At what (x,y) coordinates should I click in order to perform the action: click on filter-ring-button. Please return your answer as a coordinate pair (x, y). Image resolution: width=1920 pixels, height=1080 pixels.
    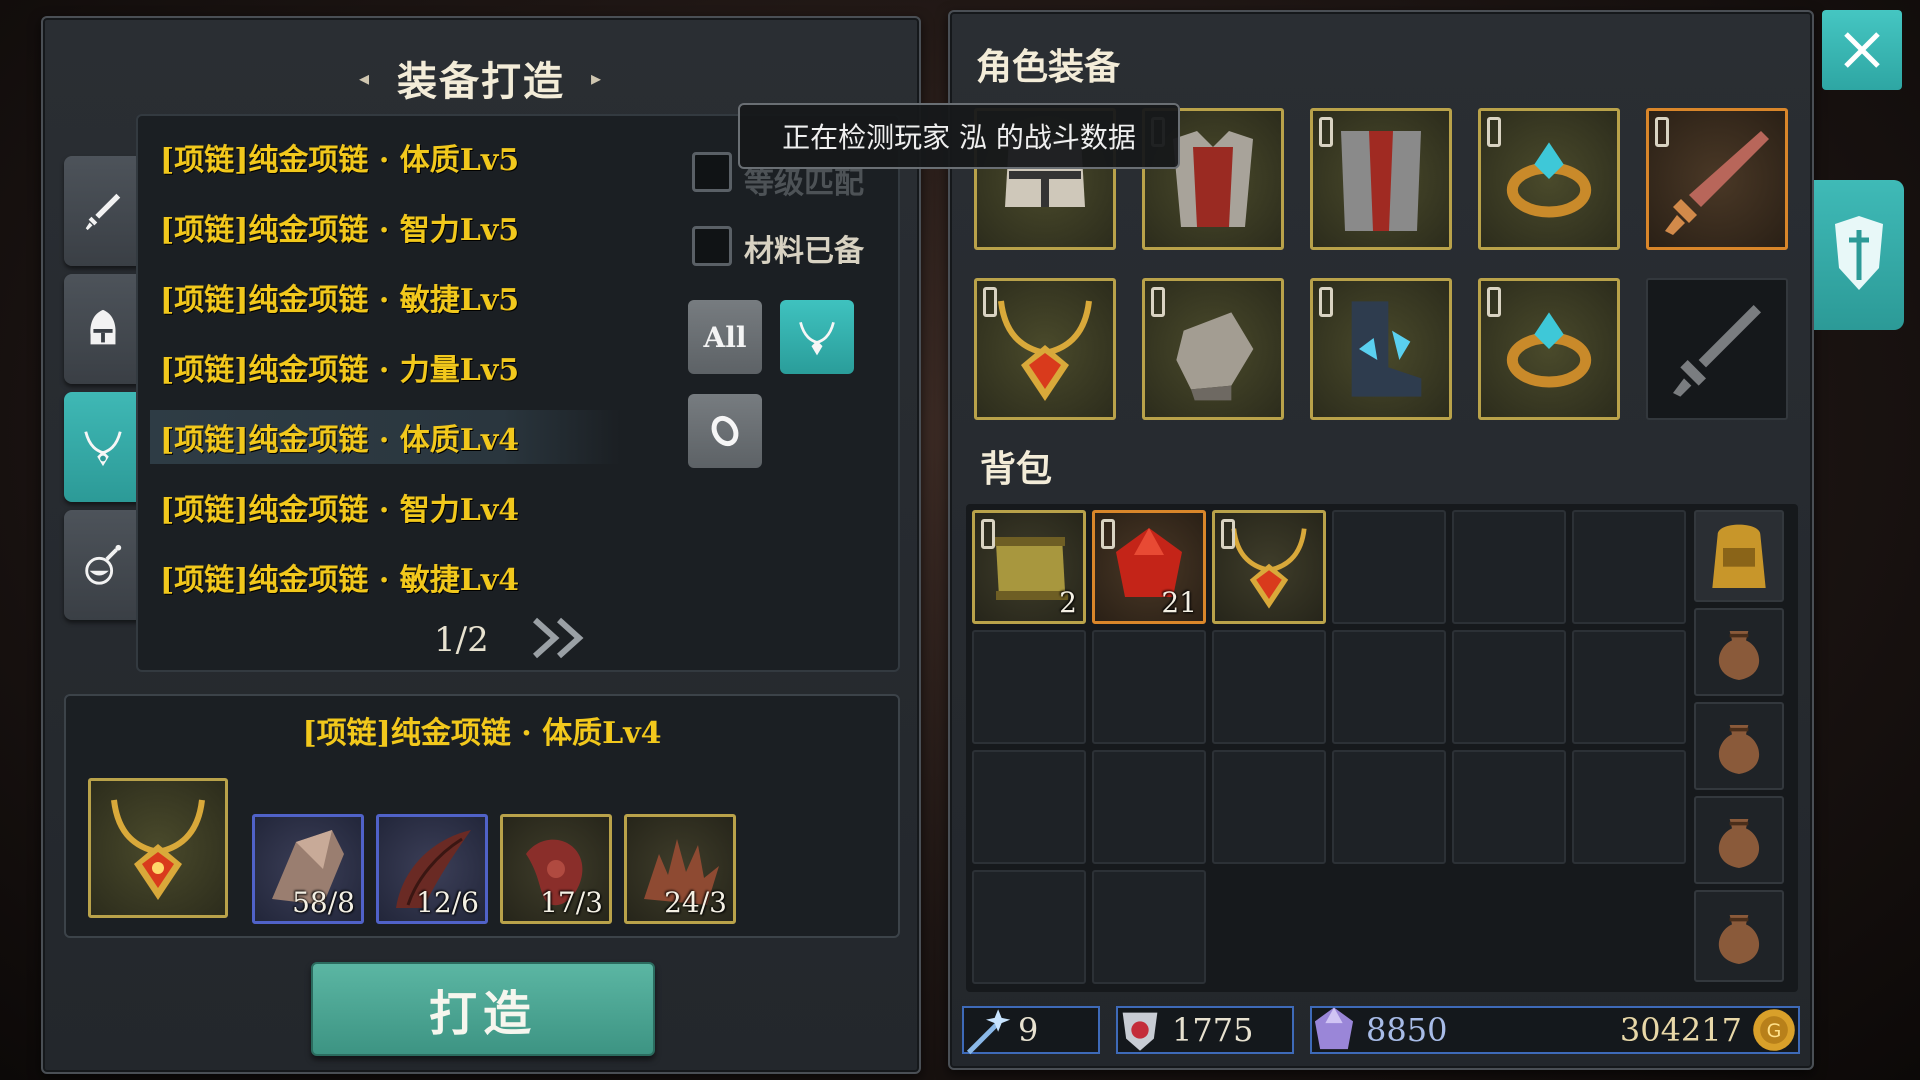
    Looking at the image, I should click on (725, 431).